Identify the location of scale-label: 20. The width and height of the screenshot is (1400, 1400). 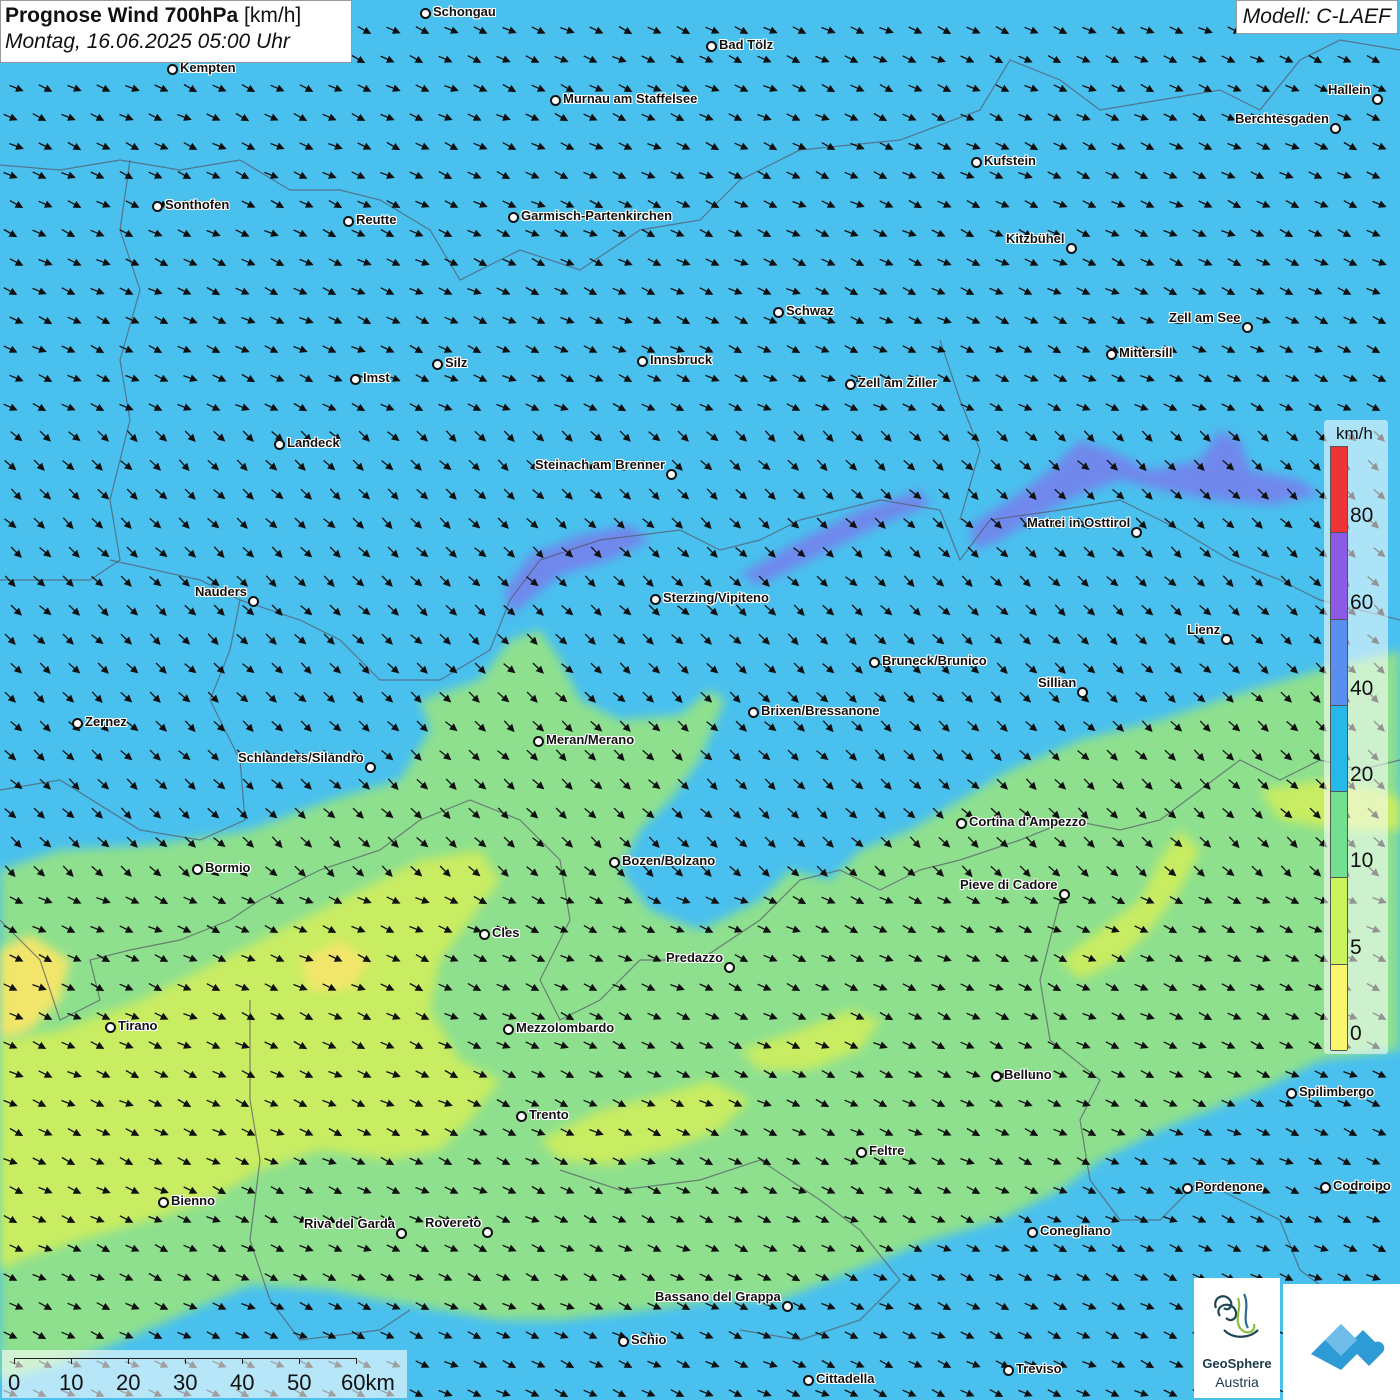
(128, 1382).